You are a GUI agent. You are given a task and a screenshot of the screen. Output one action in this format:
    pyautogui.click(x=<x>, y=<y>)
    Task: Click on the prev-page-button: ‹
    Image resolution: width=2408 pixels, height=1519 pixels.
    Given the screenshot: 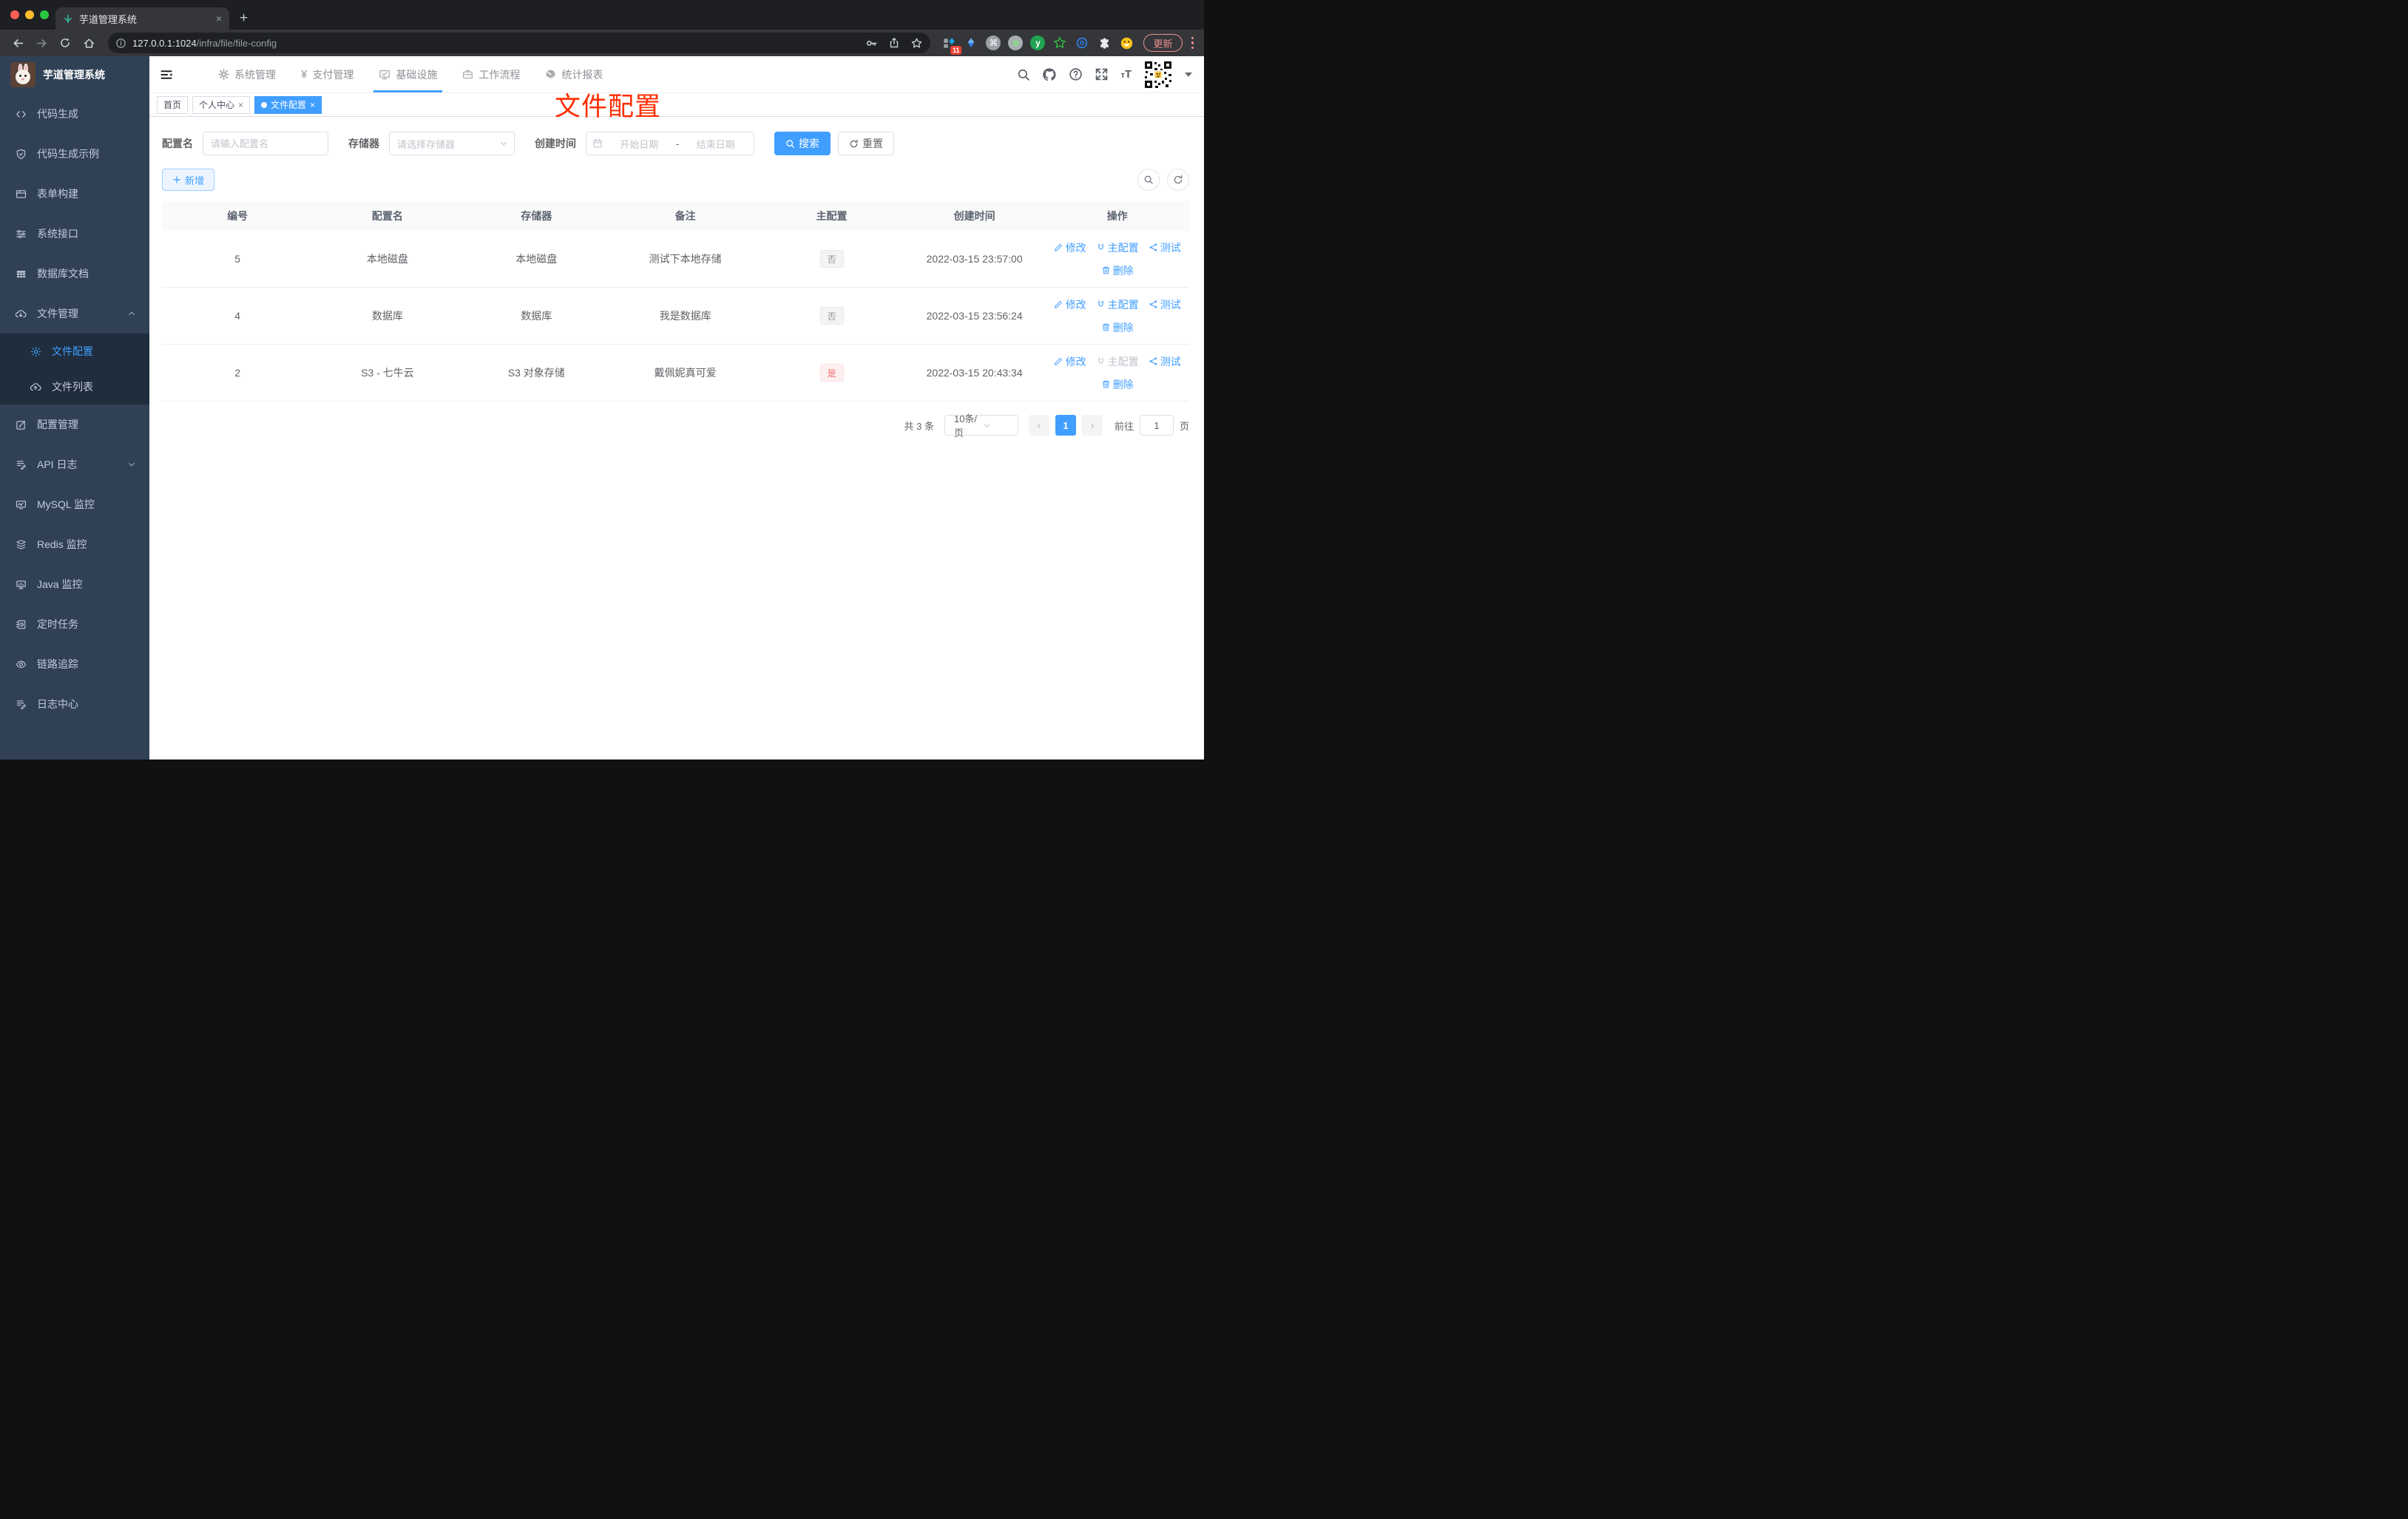 What is the action you would take?
    pyautogui.click(x=1038, y=425)
    